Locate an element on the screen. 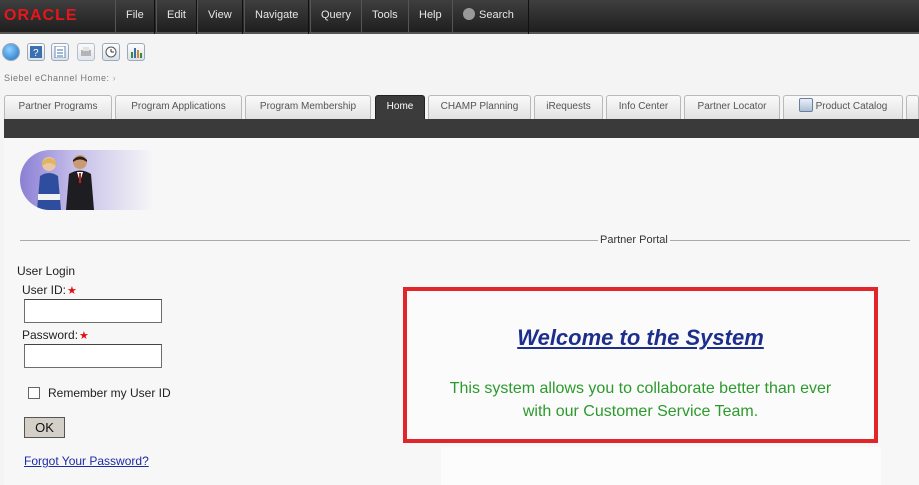  user-id-input is located at coordinates (93, 311).